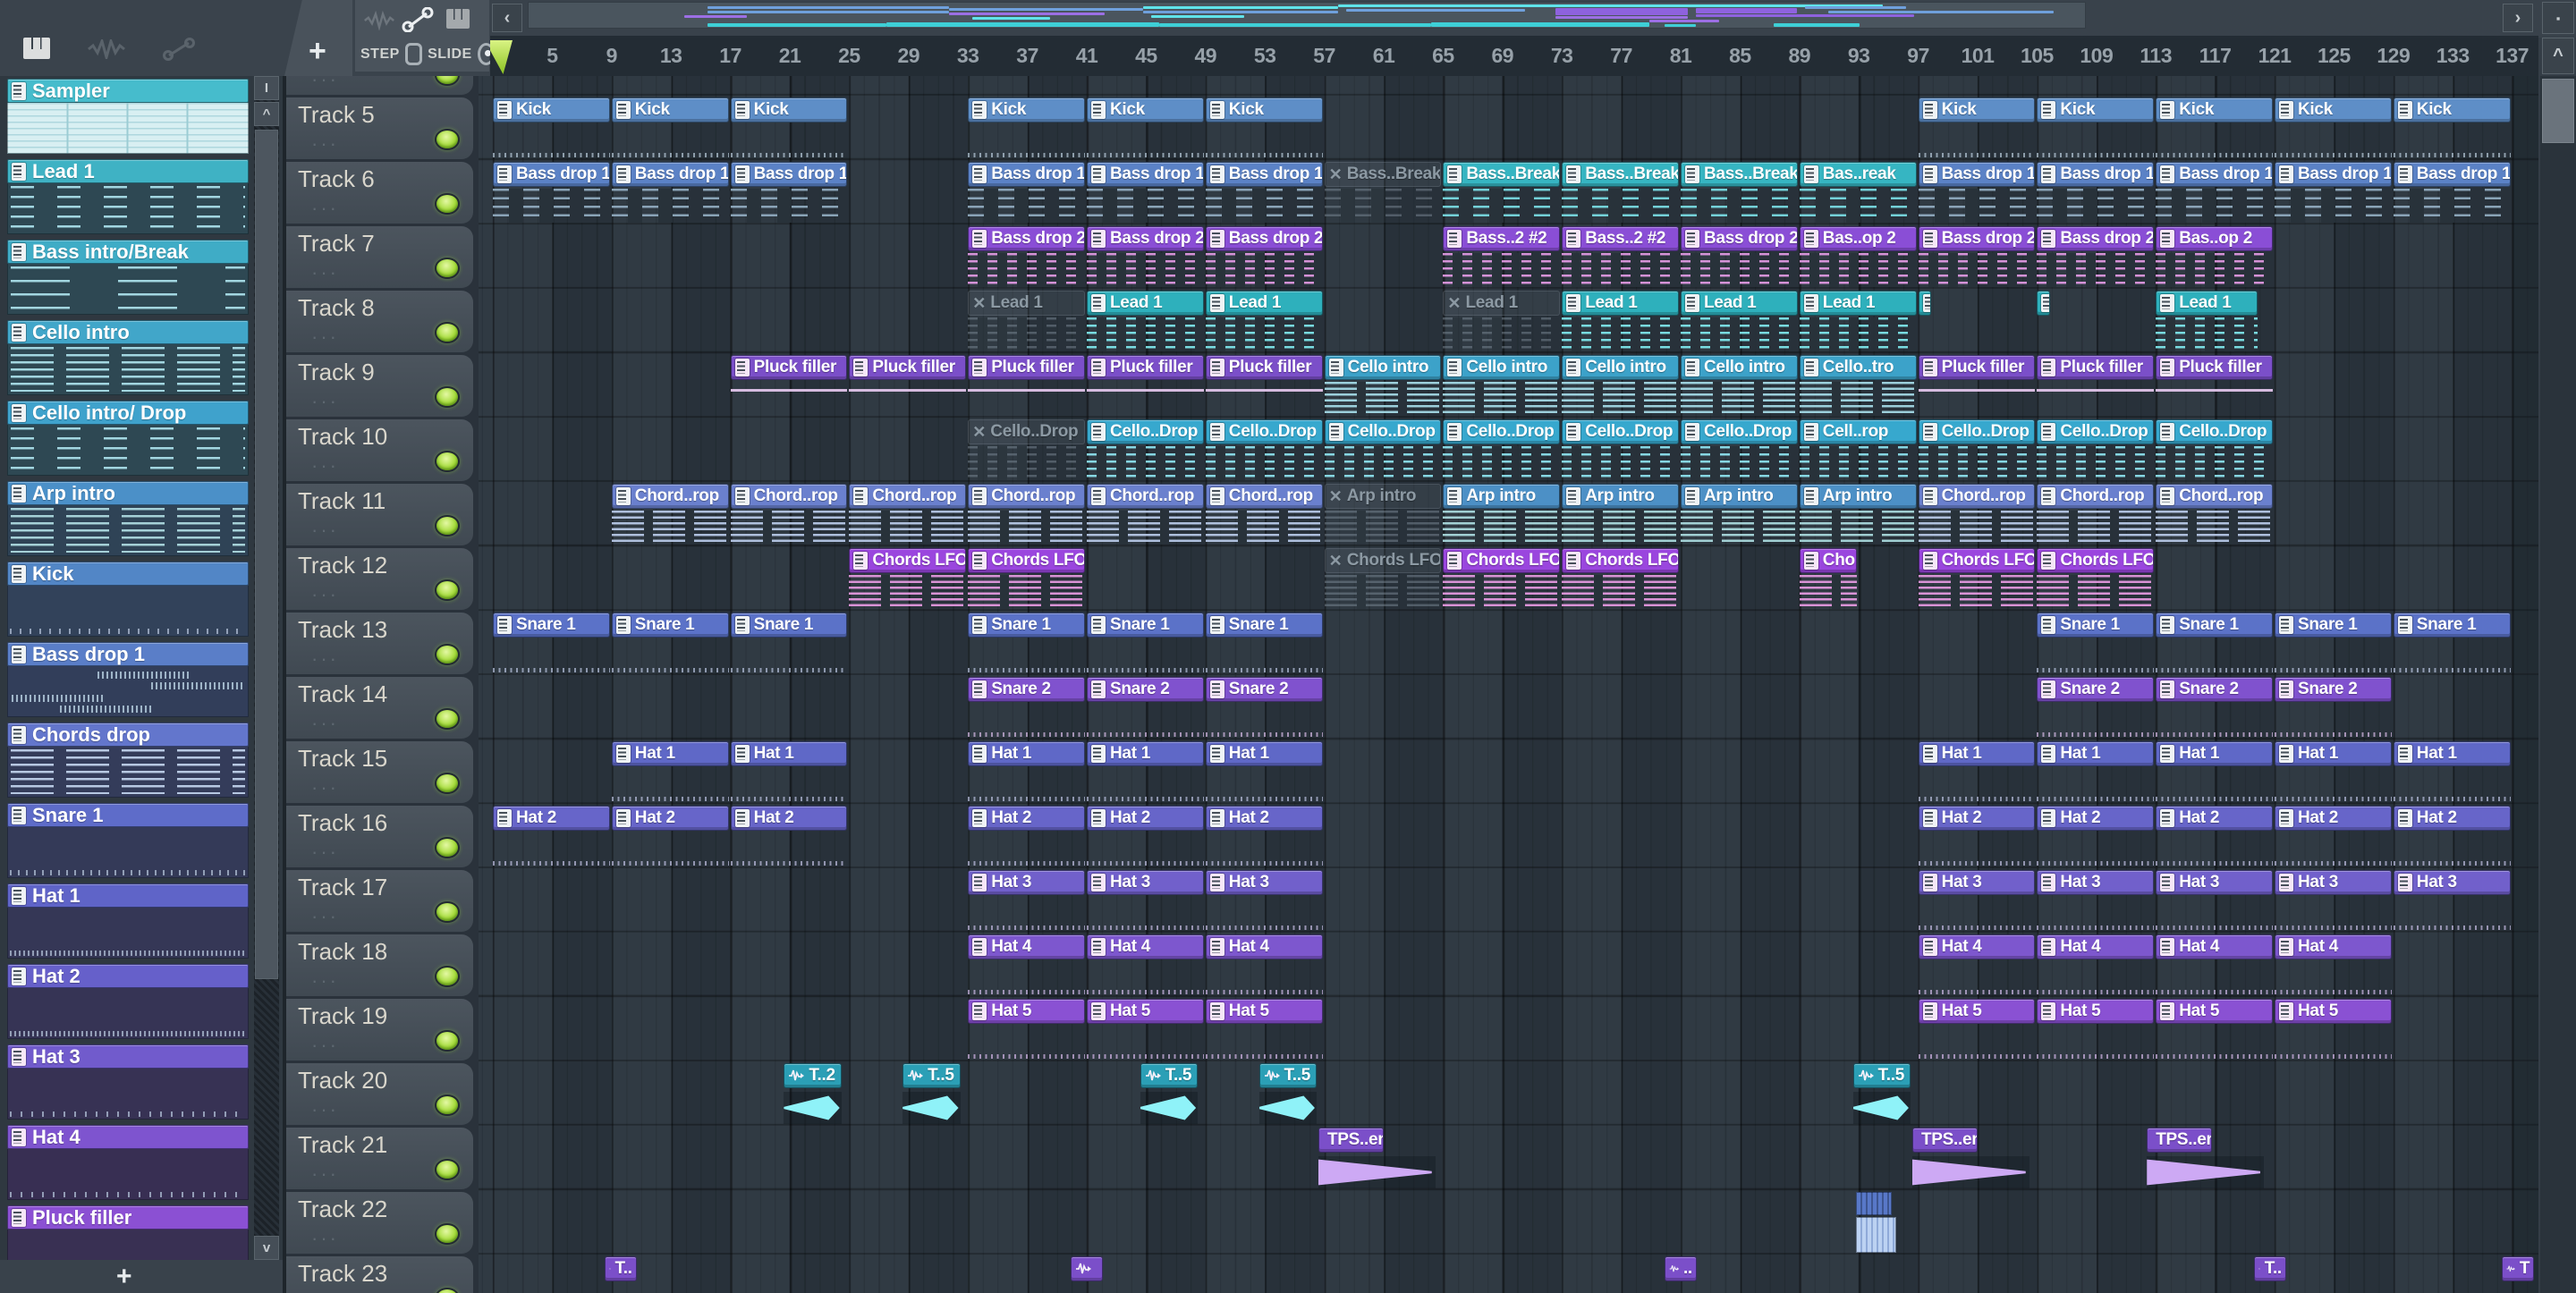 This screenshot has width=2576, height=1293. Describe the element at coordinates (379, 708) in the screenshot. I see `track-header: Track 14 ···` at that location.